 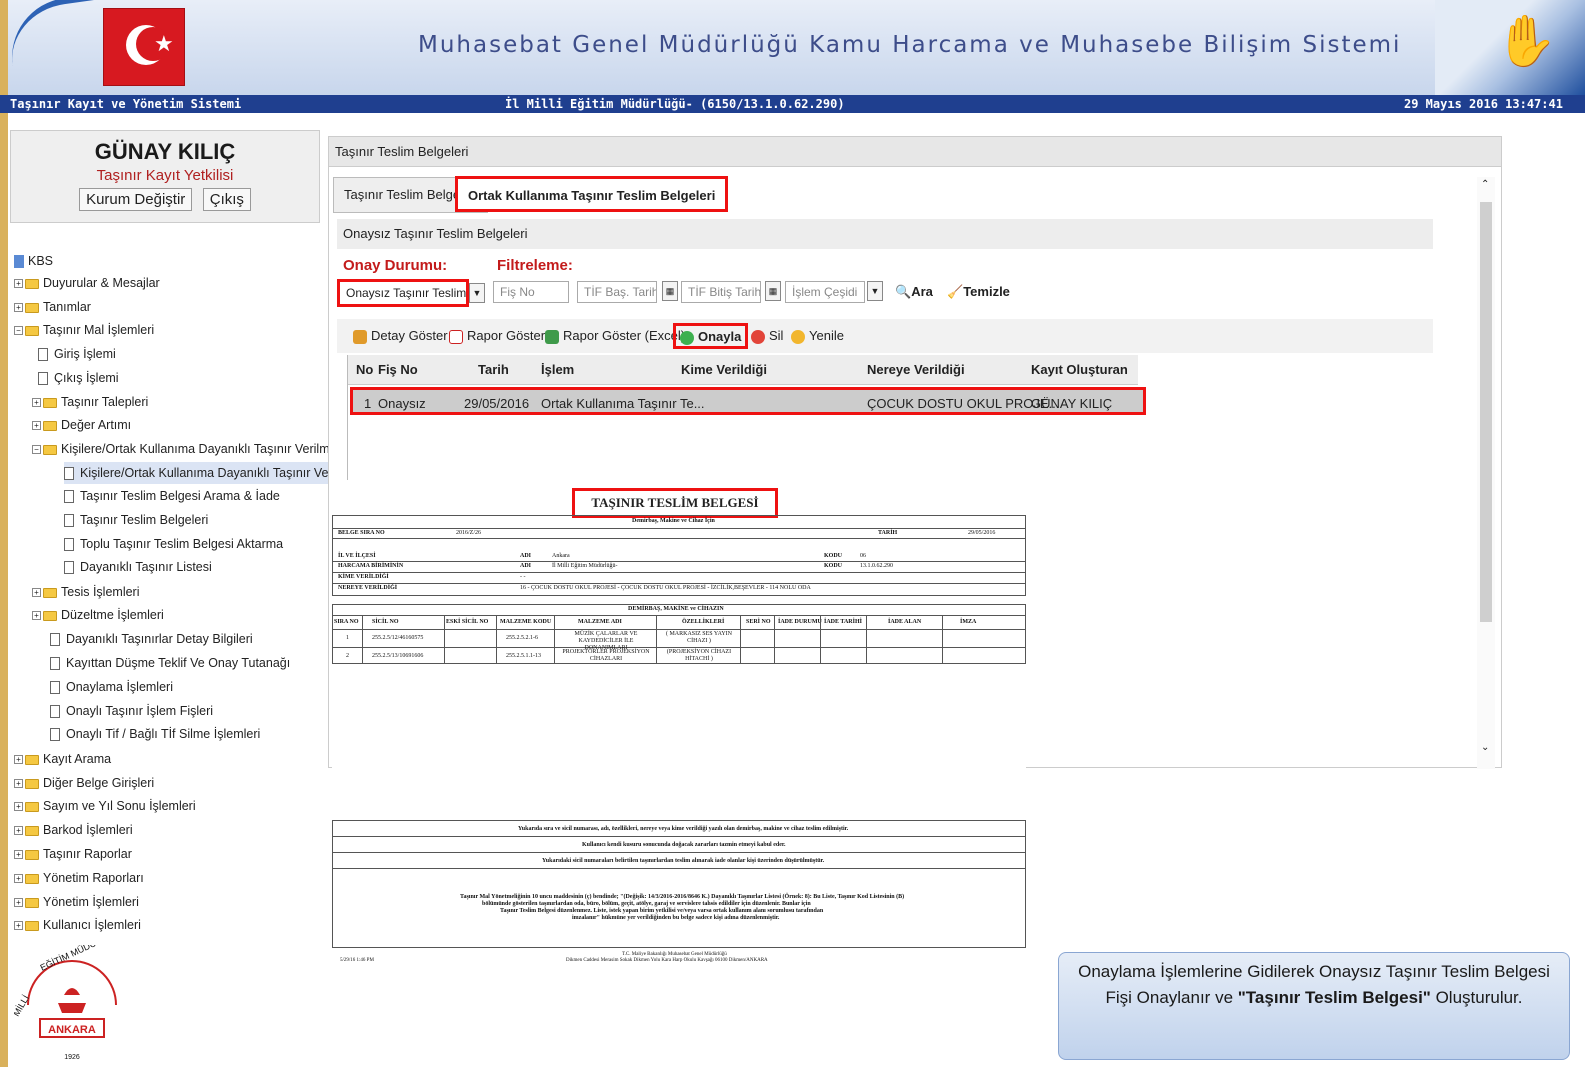 I want to click on start-date-input: TİF Baş. Tarihi, so click(x=617, y=292).